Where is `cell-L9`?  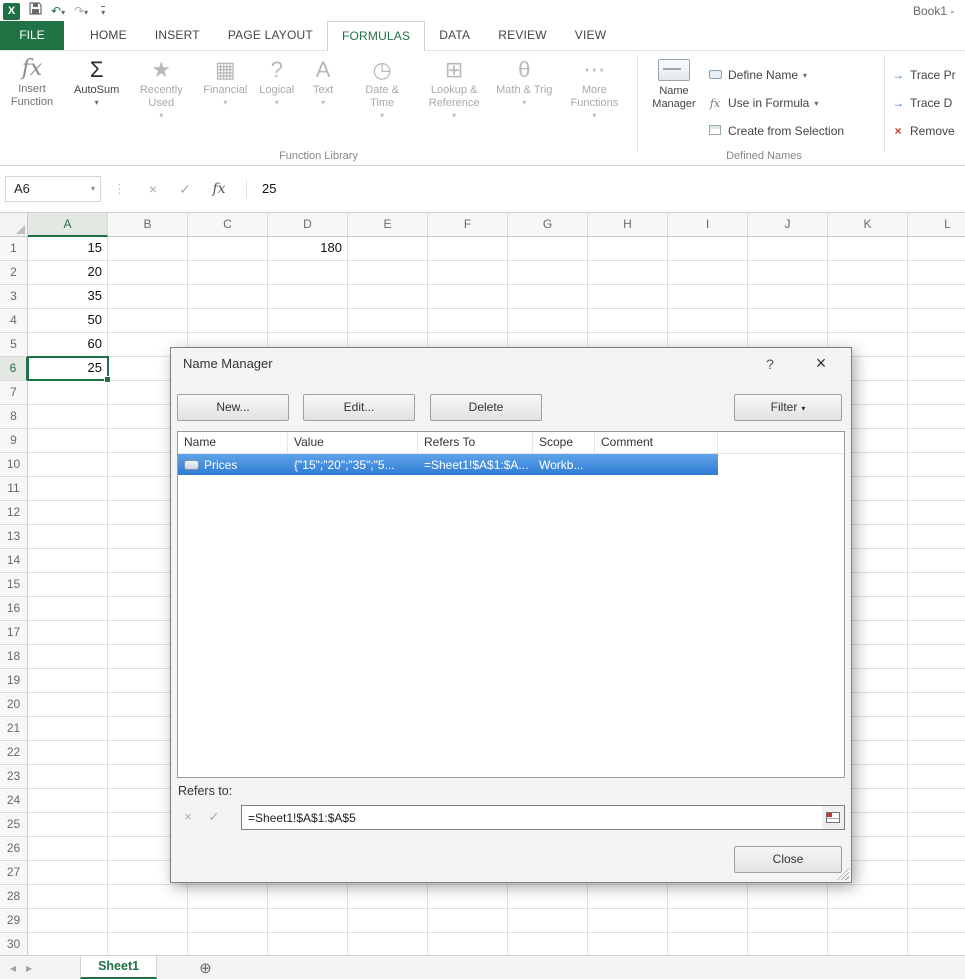 cell-L9 is located at coordinates (936, 441).